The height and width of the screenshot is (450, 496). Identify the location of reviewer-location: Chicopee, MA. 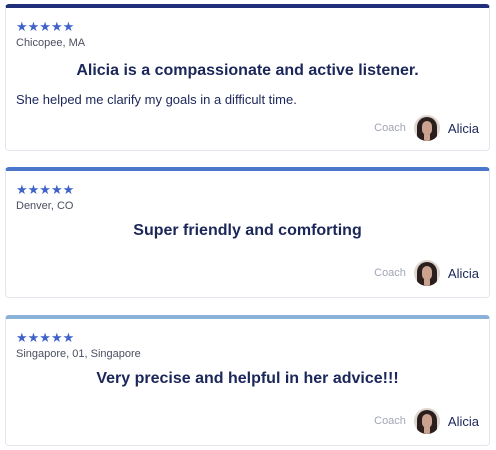
(51, 43).